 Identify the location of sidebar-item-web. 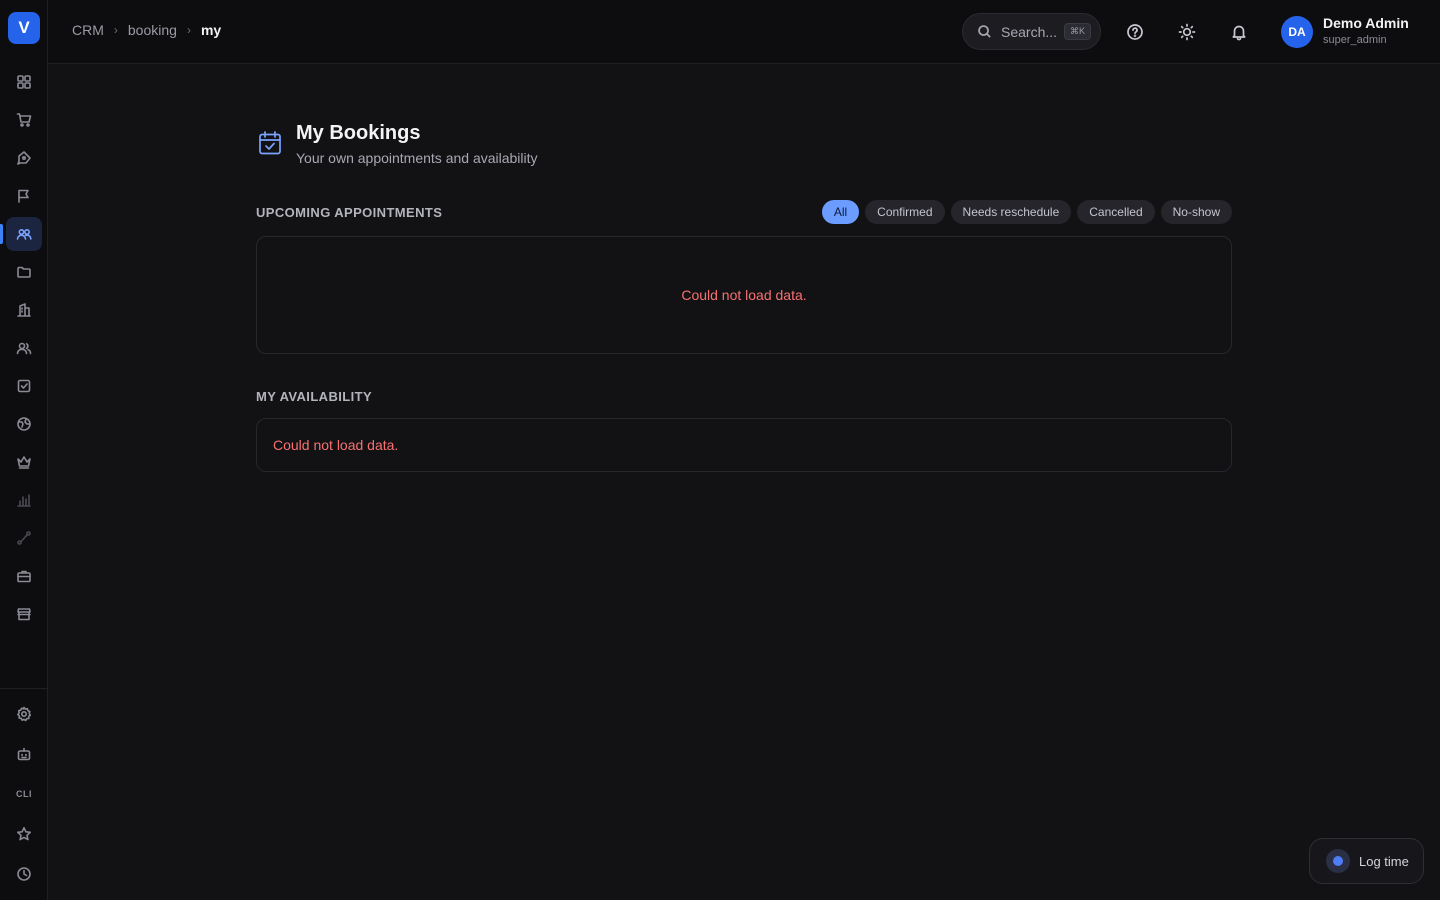
(24, 424).